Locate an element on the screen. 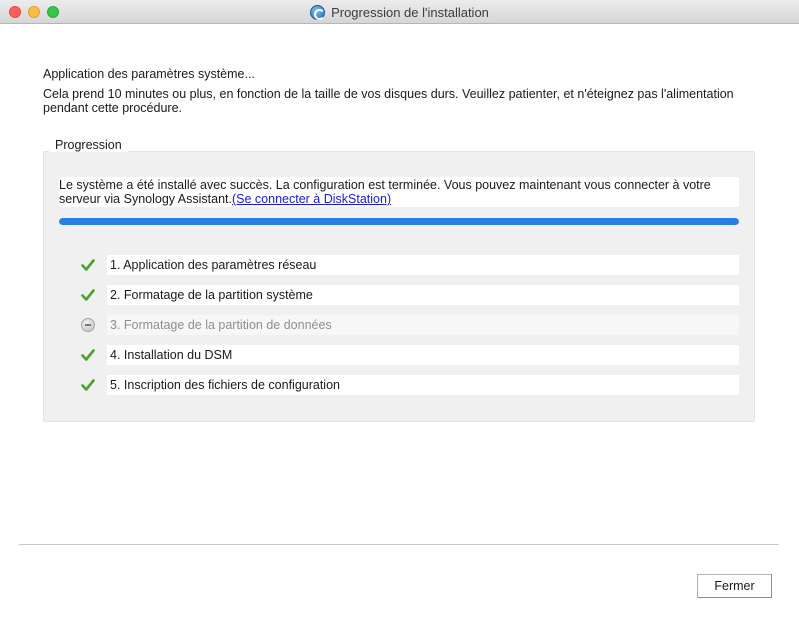 This screenshot has height=624, width=799. step-item: 2. Formatage de la partition système is located at coordinates (409, 295).